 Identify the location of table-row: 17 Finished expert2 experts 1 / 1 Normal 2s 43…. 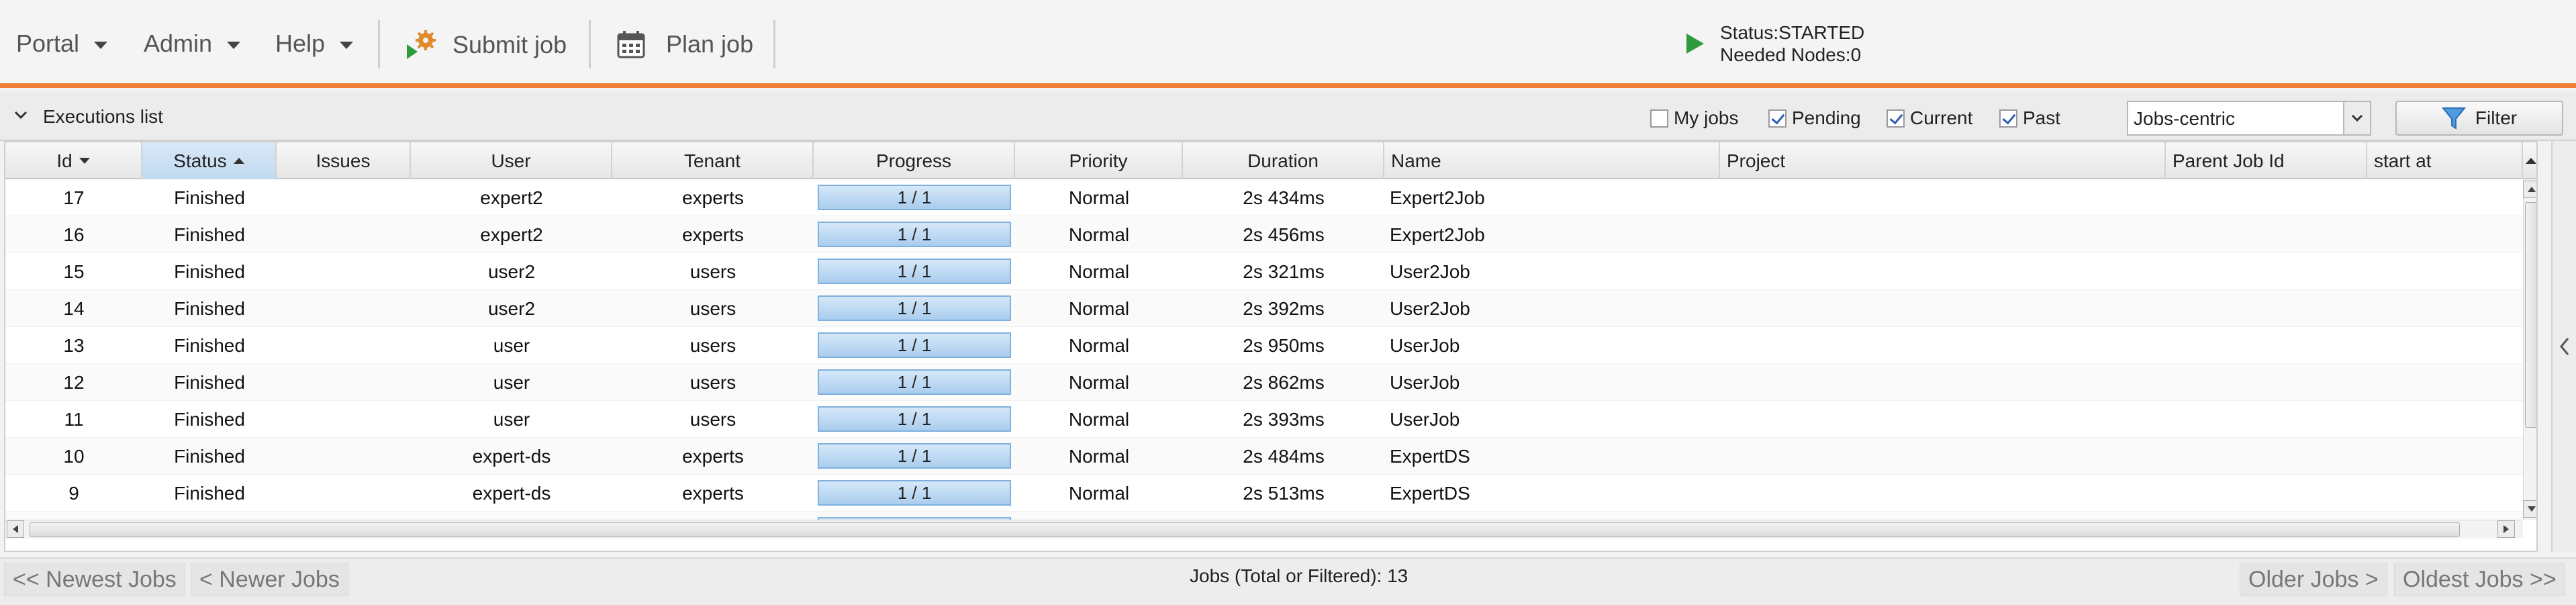
(1264, 197).